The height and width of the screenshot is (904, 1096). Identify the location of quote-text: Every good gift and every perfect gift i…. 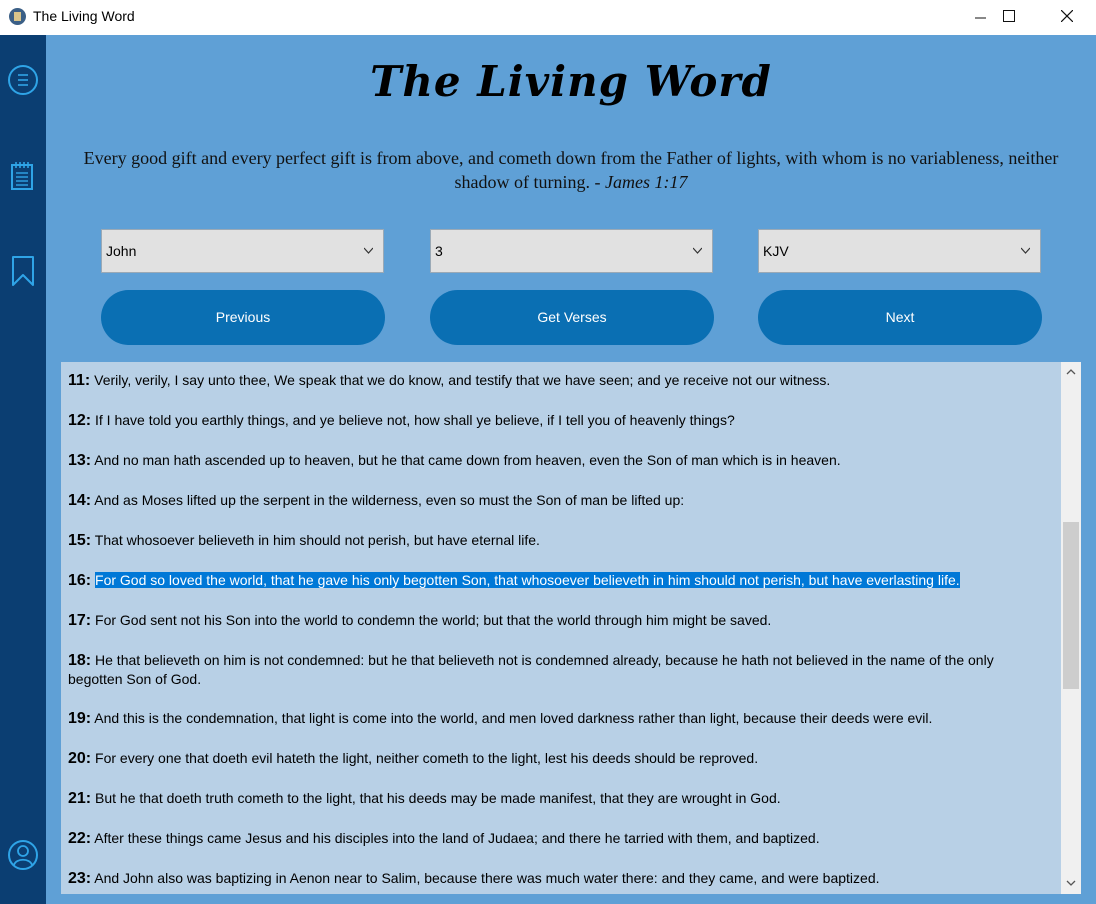
(571, 170).